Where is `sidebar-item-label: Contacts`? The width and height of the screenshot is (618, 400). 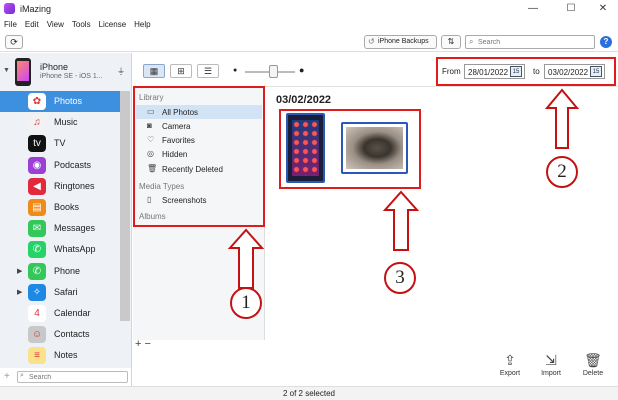
sidebar-item-label: Contacts is located at coordinates (72, 334).